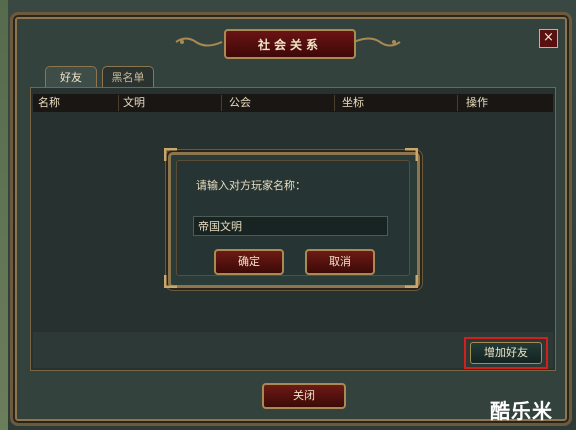 The width and height of the screenshot is (576, 430). Describe the element at coordinates (282, 103) in the screenshot. I see `column-header-guild: 公会` at that location.